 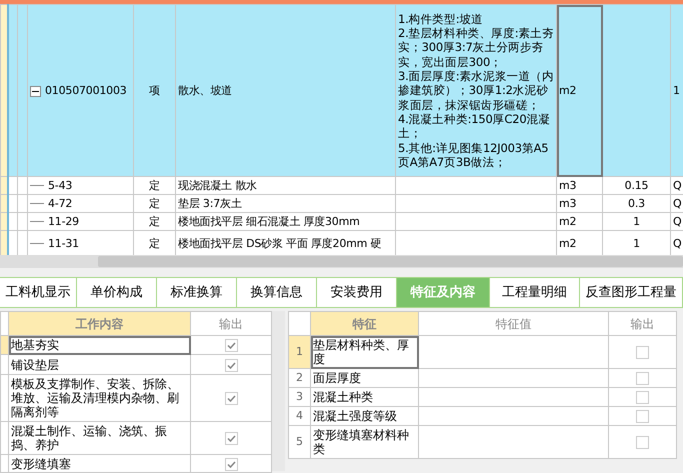 What do you see at coordinates (364, 378) in the screenshot?
I see `table-cell: 面层厚度` at bounding box center [364, 378].